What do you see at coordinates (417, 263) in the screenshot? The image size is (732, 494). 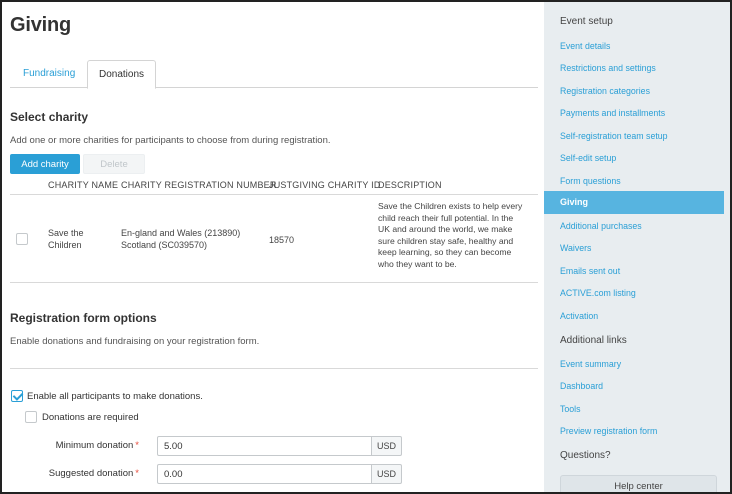 I see `description-line: who they want to be.` at bounding box center [417, 263].